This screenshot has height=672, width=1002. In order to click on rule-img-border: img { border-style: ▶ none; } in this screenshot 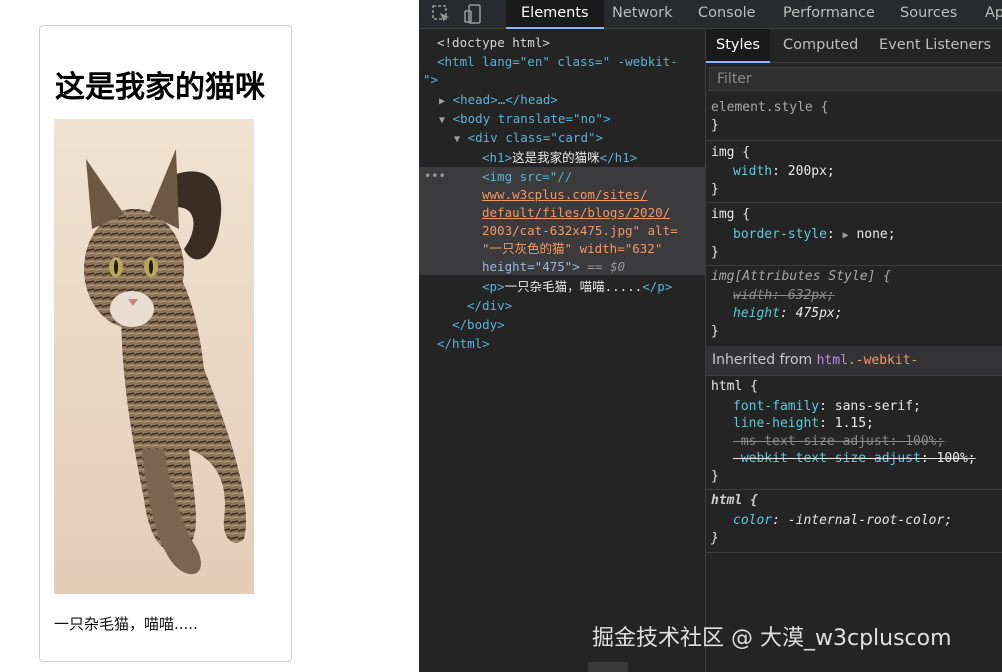, I will do `click(854, 234)`.